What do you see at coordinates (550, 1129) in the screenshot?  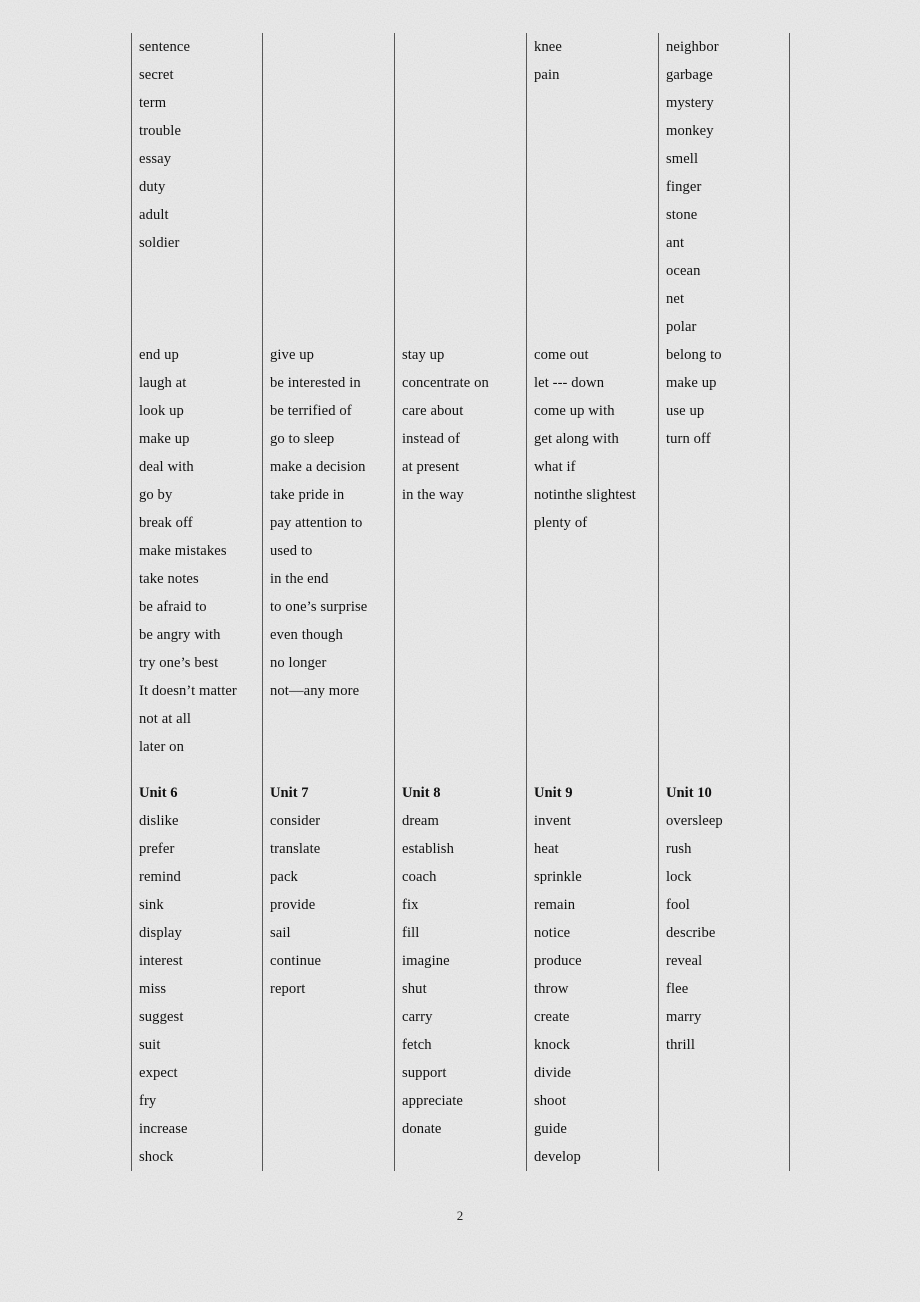 I see `list-item: guide` at bounding box center [550, 1129].